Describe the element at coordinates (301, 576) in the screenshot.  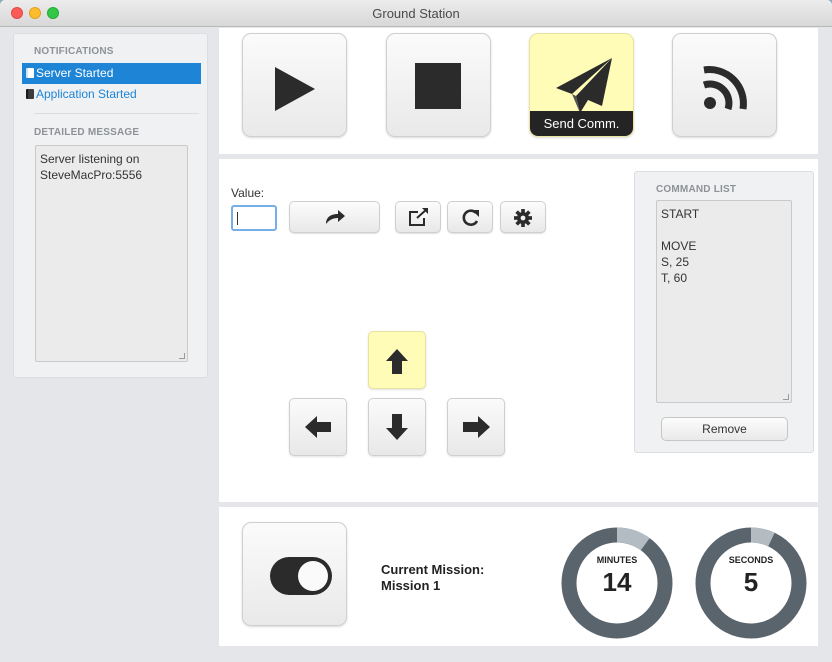
I see `toggle-switch-icon` at that location.